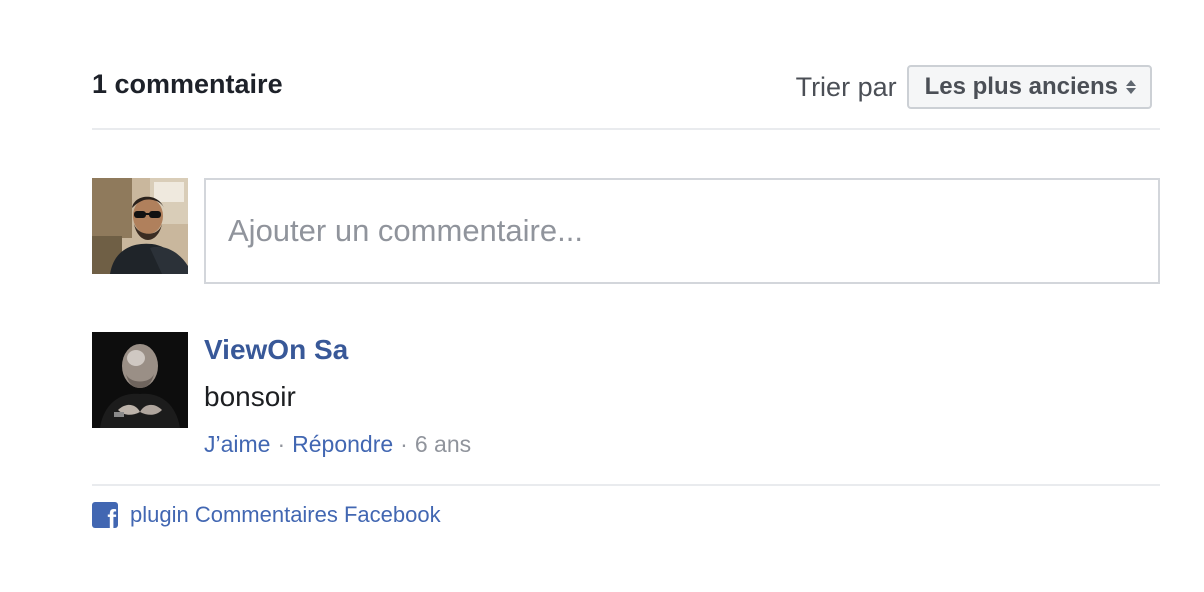  Describe the element at coordinates (626, 86) in the screenshot. I see `comments-header: 1 commentaire Trier par Les plus anciens` at that location.